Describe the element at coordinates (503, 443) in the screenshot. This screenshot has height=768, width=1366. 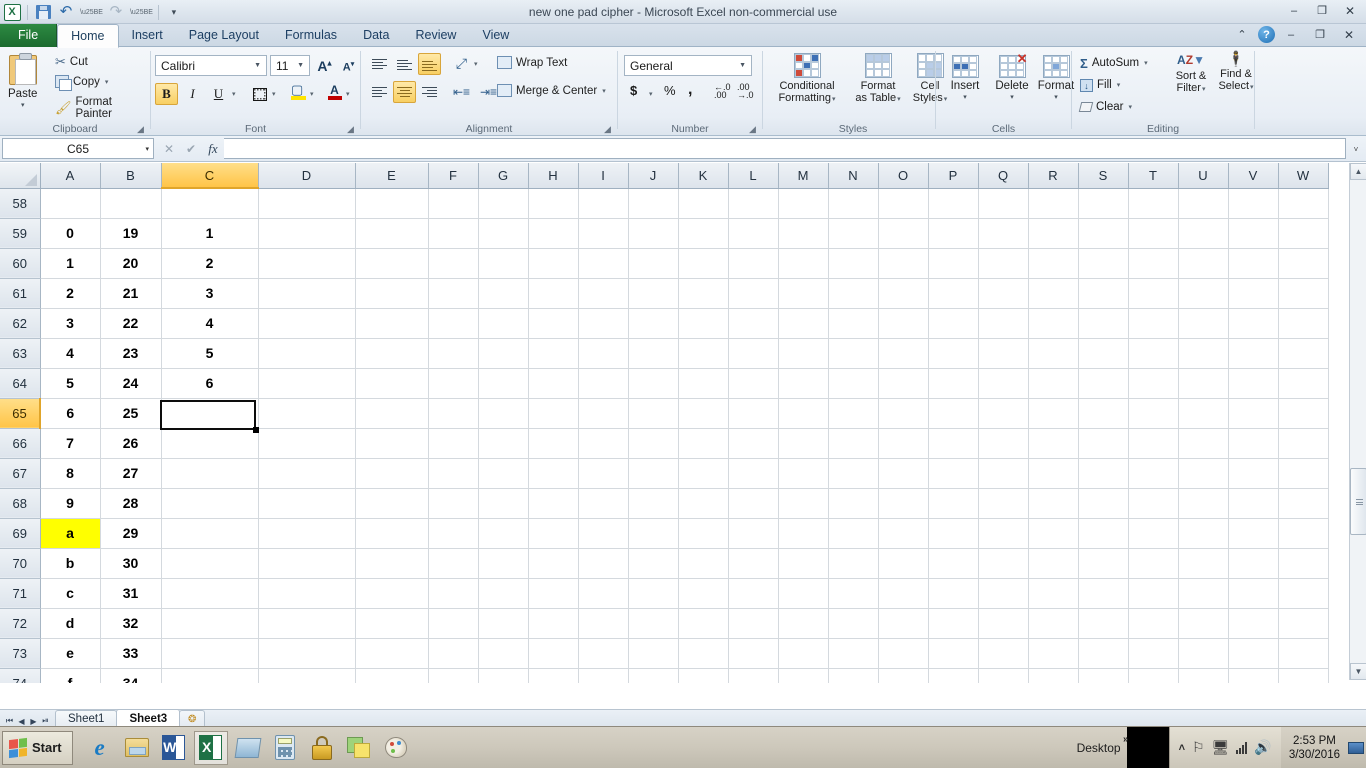
I see `cell-G66` at that location.